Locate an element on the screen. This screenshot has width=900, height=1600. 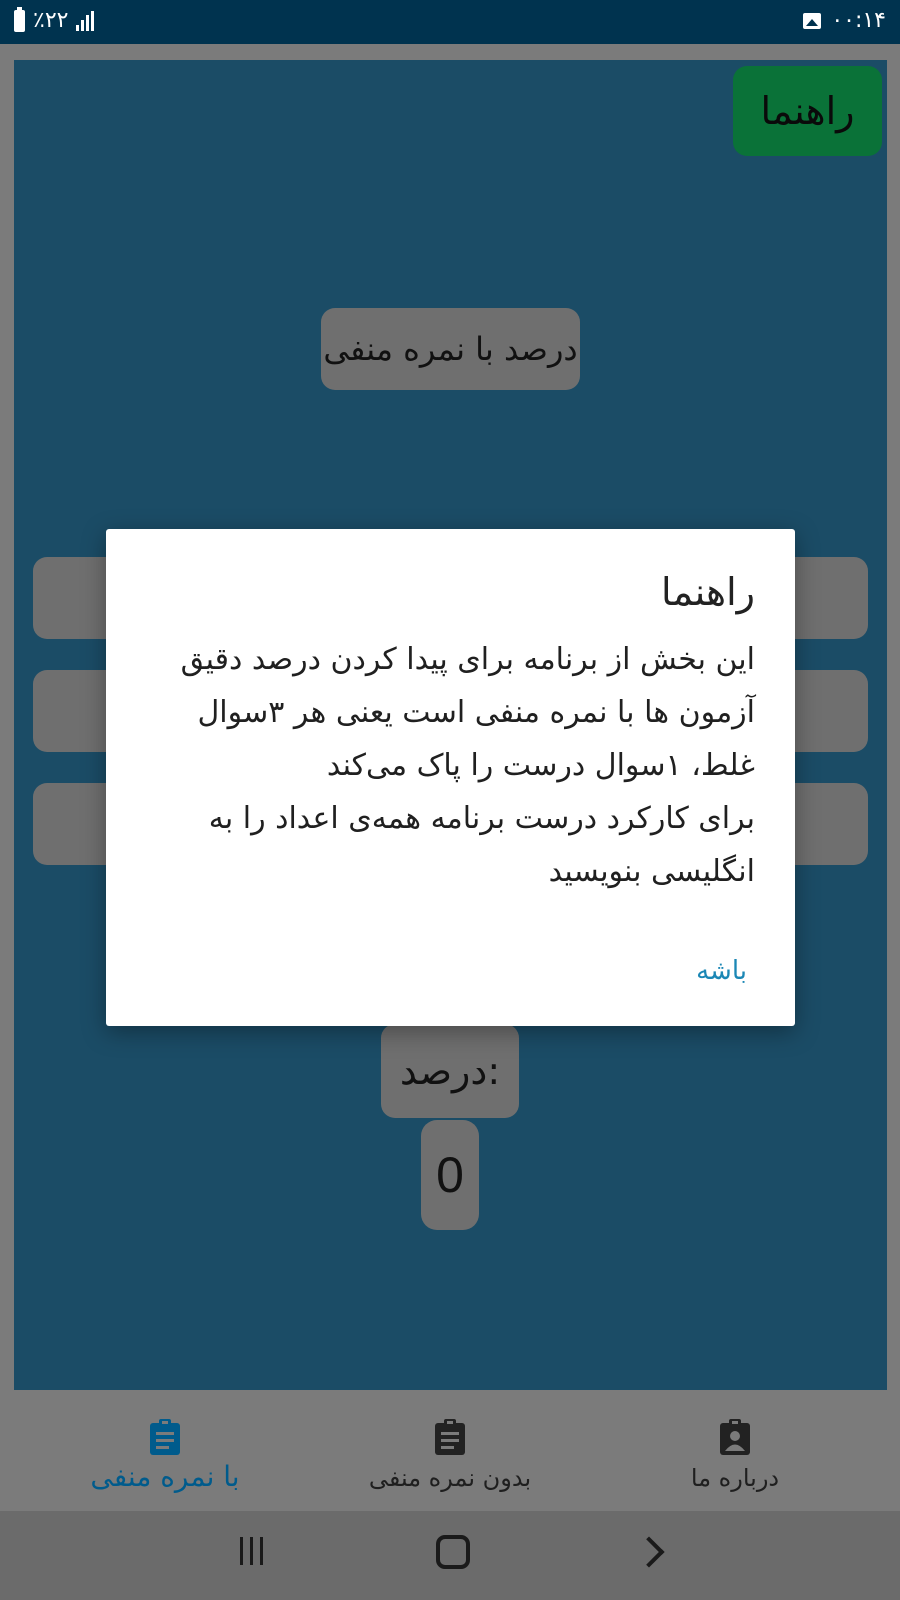
status-left: ٪۲۲ is located at coordinates (54, 19).